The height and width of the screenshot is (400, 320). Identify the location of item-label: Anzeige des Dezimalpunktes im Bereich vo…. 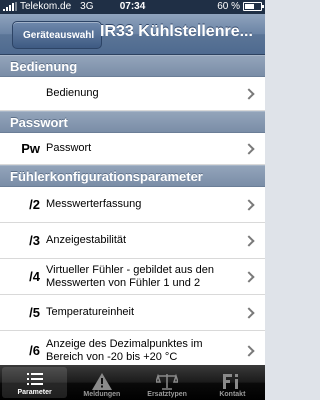
(124, 350).